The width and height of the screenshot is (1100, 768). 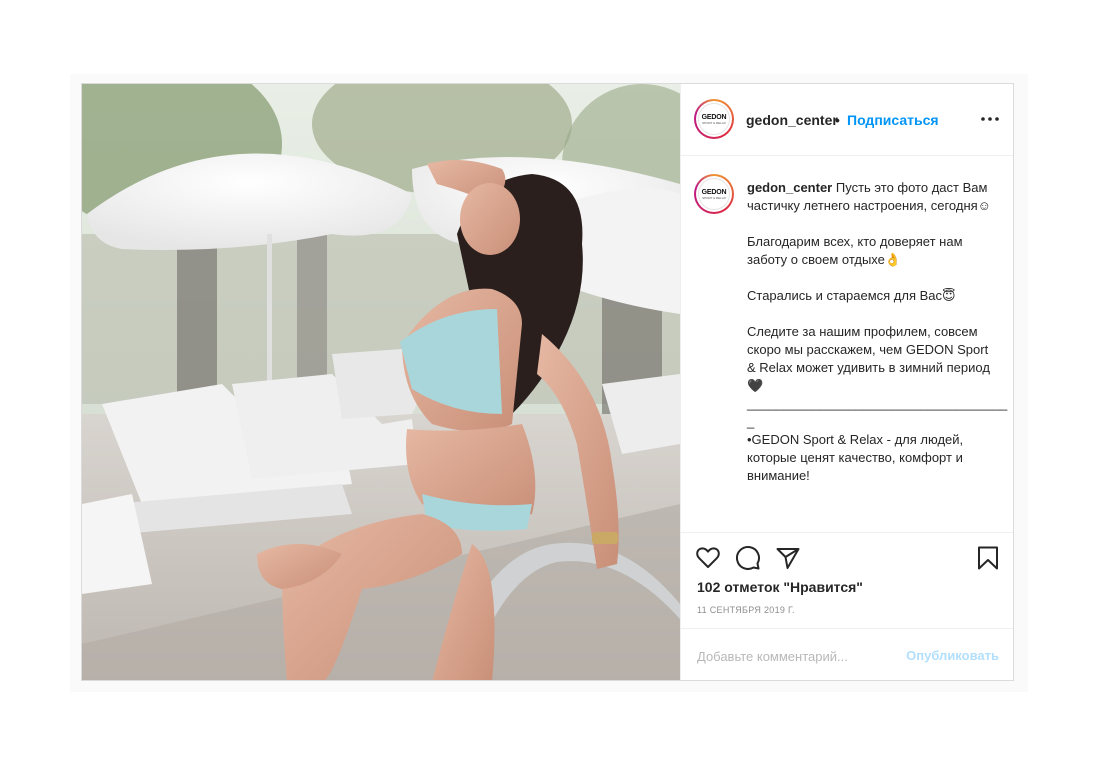 What do you see at coordinates (952, 655) in the screenshot?
I see `publish-button: Опубликовать` at bounding box center [952, 655].